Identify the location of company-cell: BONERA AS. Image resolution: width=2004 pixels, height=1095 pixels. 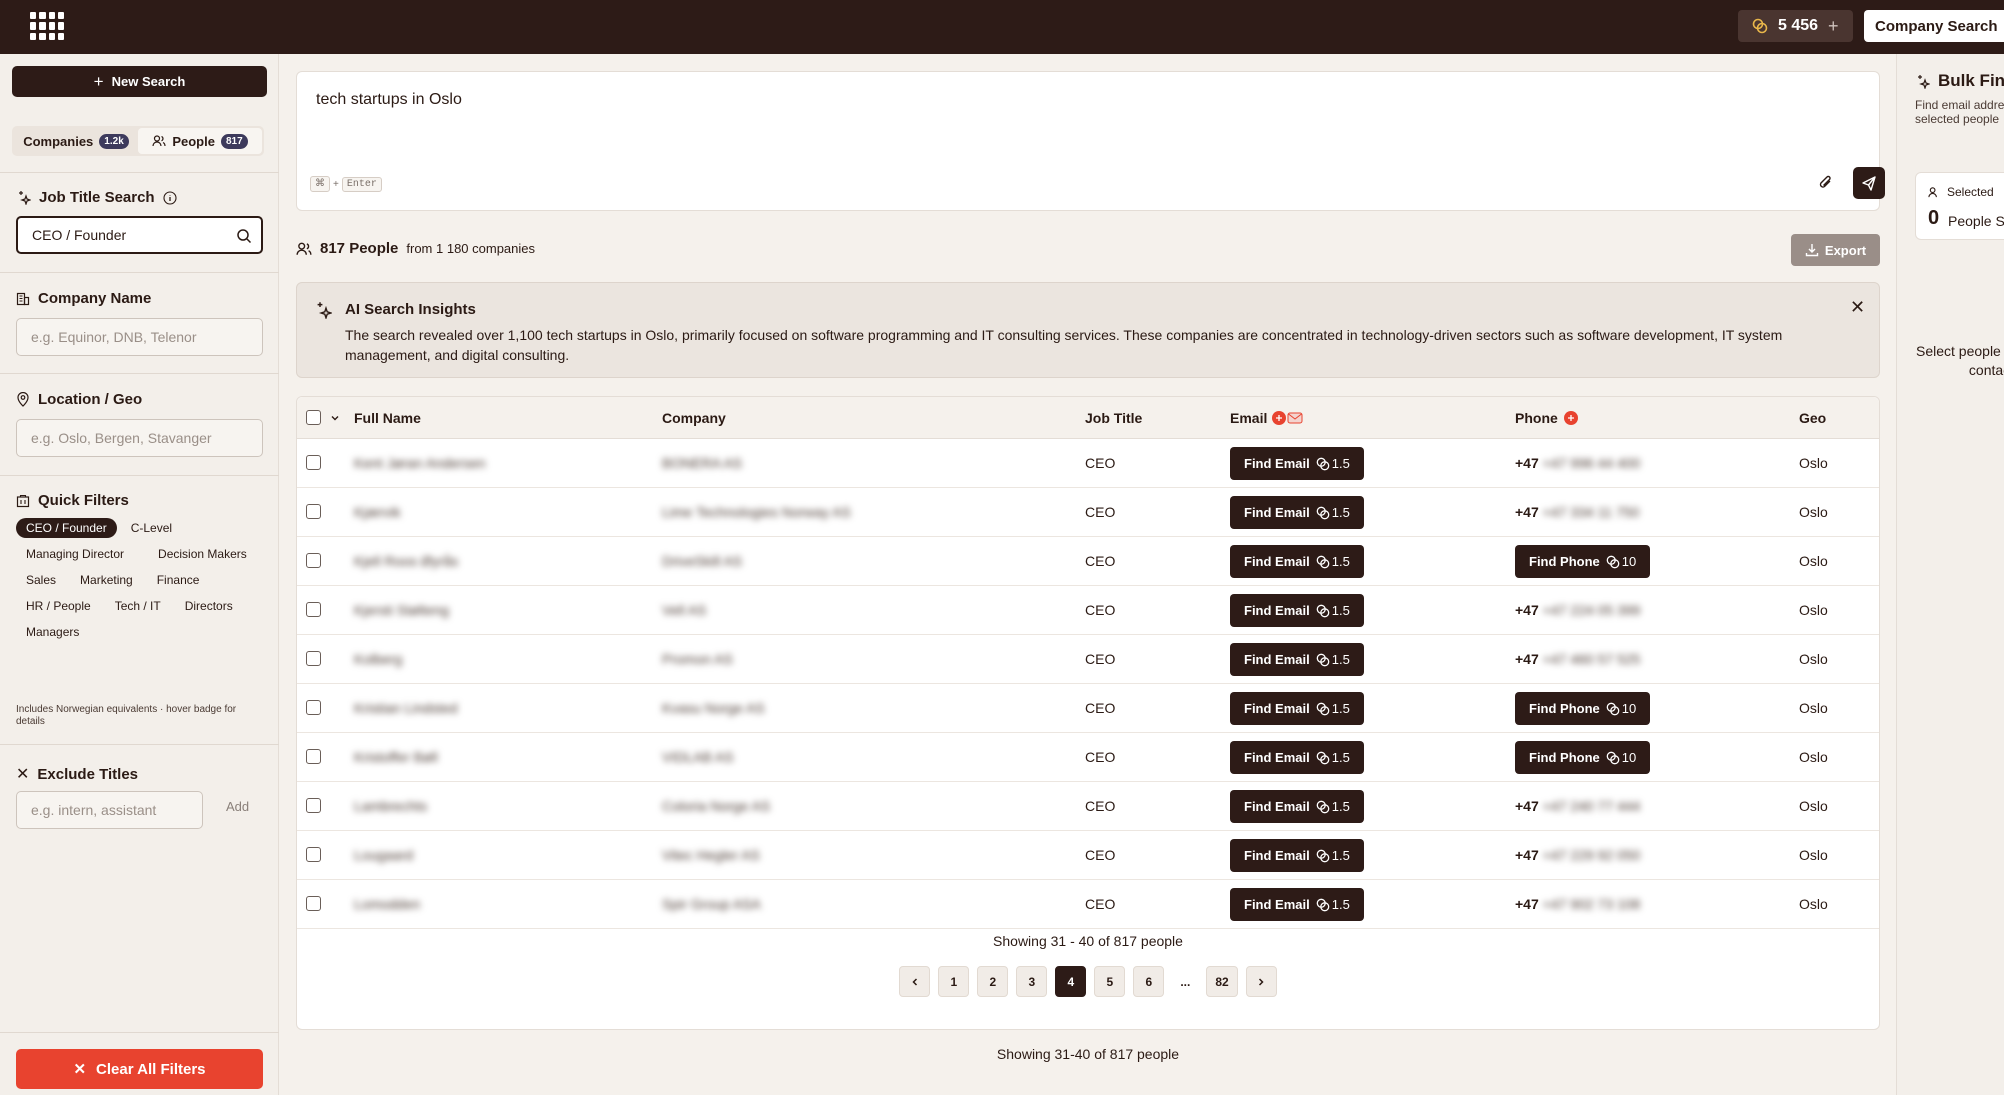
(702, 463).